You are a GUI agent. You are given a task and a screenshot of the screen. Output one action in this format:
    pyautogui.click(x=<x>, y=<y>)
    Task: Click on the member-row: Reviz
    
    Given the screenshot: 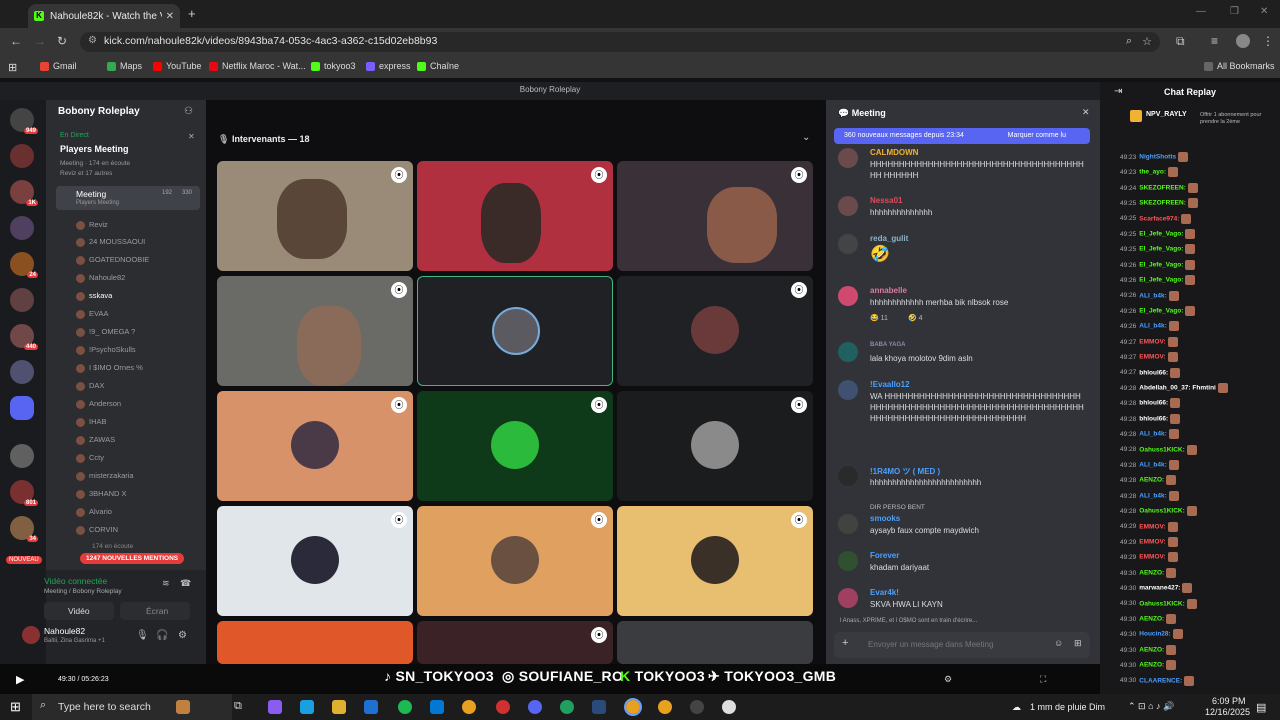 What is the action you would take?
    pyautogui.click(x=92, y=225)
    